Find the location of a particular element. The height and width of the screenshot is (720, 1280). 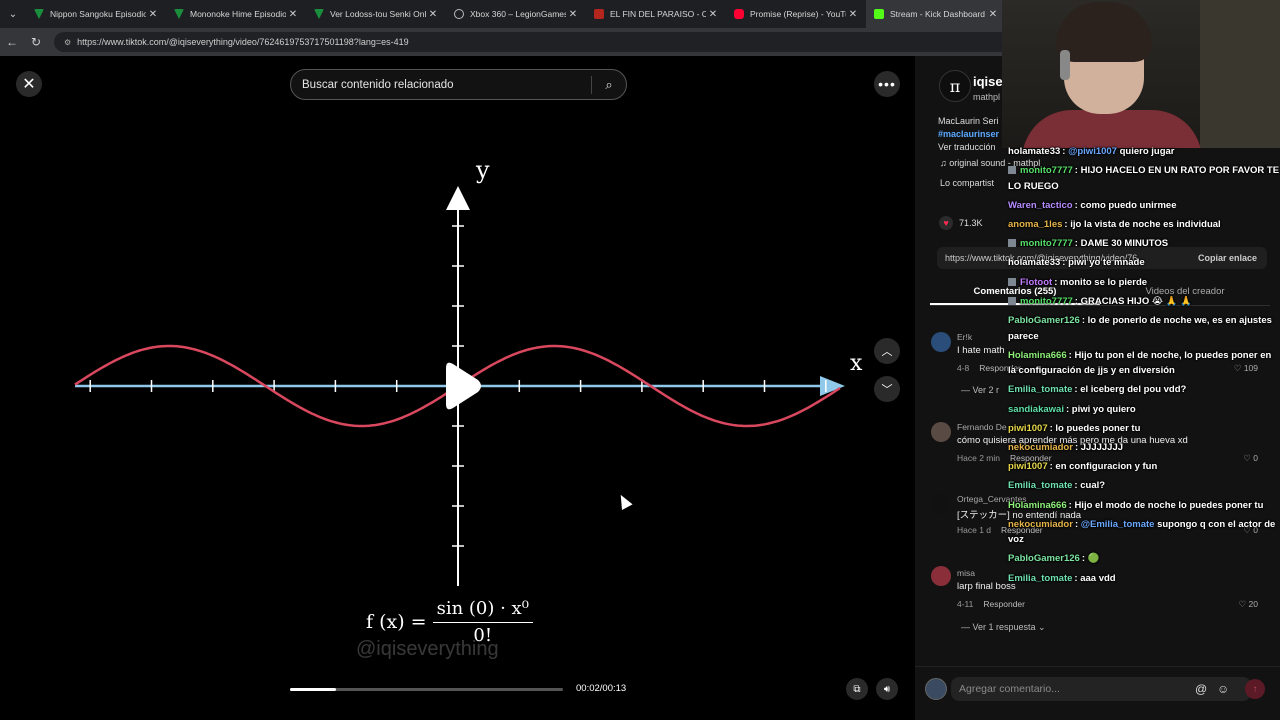

like-count: 71.3K is located at coordinates (971, 223).